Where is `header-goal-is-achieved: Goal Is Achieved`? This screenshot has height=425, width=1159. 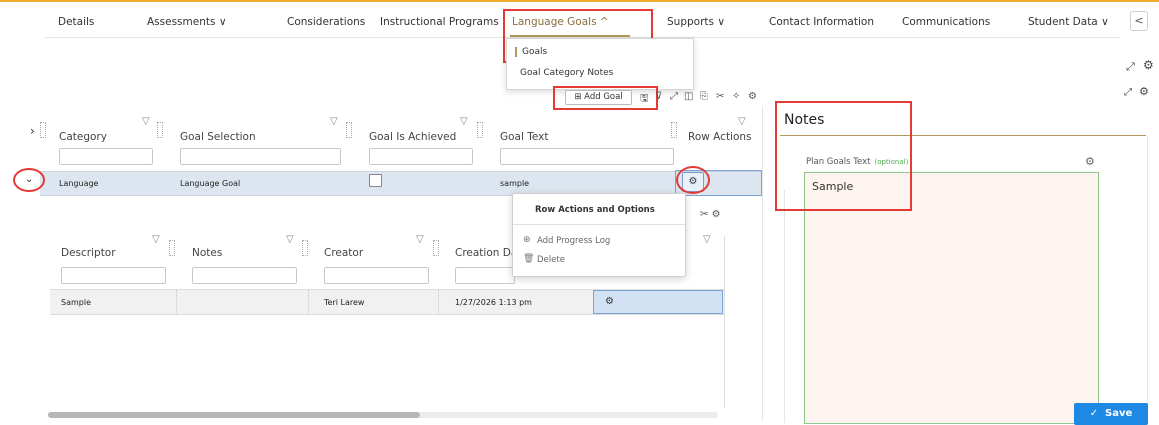
header-goal-is-achieved: Goal Is Achieved is located at coordinates (412, 137).